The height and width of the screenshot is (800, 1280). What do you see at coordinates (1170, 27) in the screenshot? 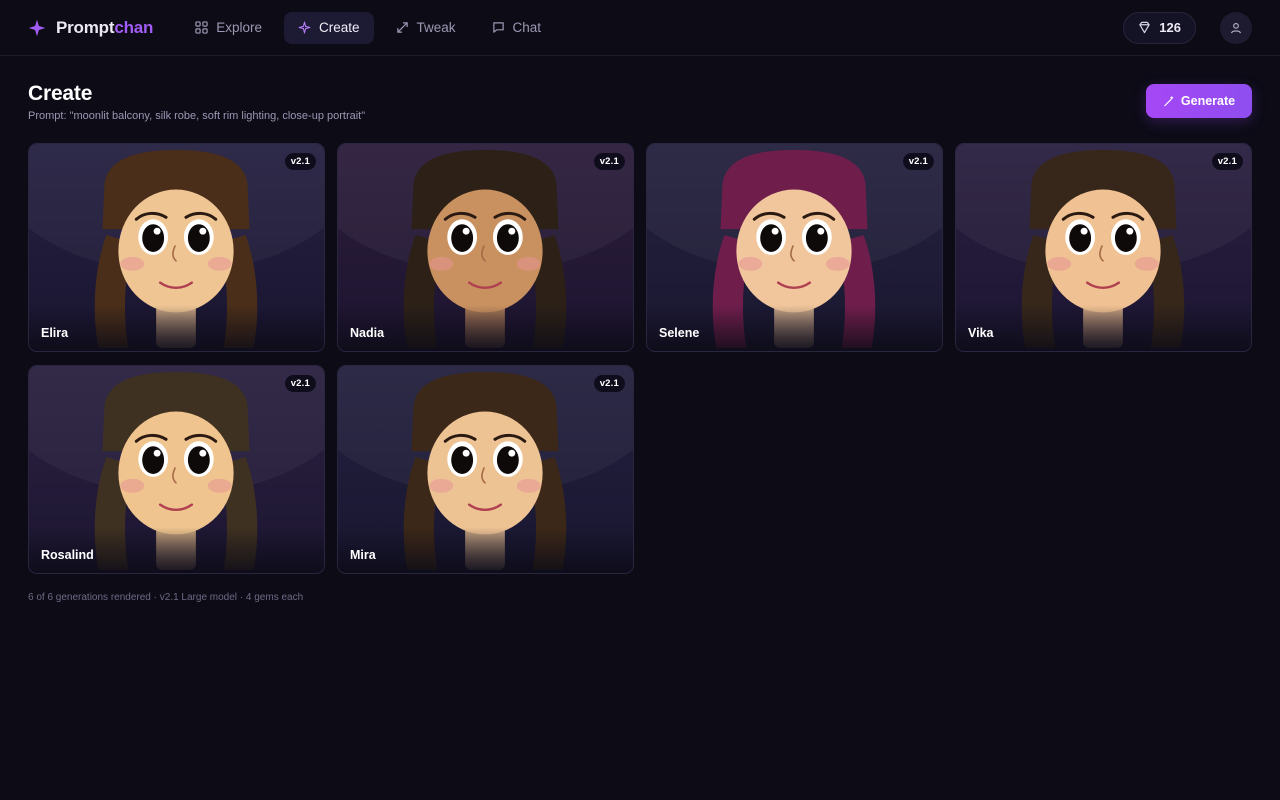
I see `gems-count: 126` at bounding box center [1170, 27].